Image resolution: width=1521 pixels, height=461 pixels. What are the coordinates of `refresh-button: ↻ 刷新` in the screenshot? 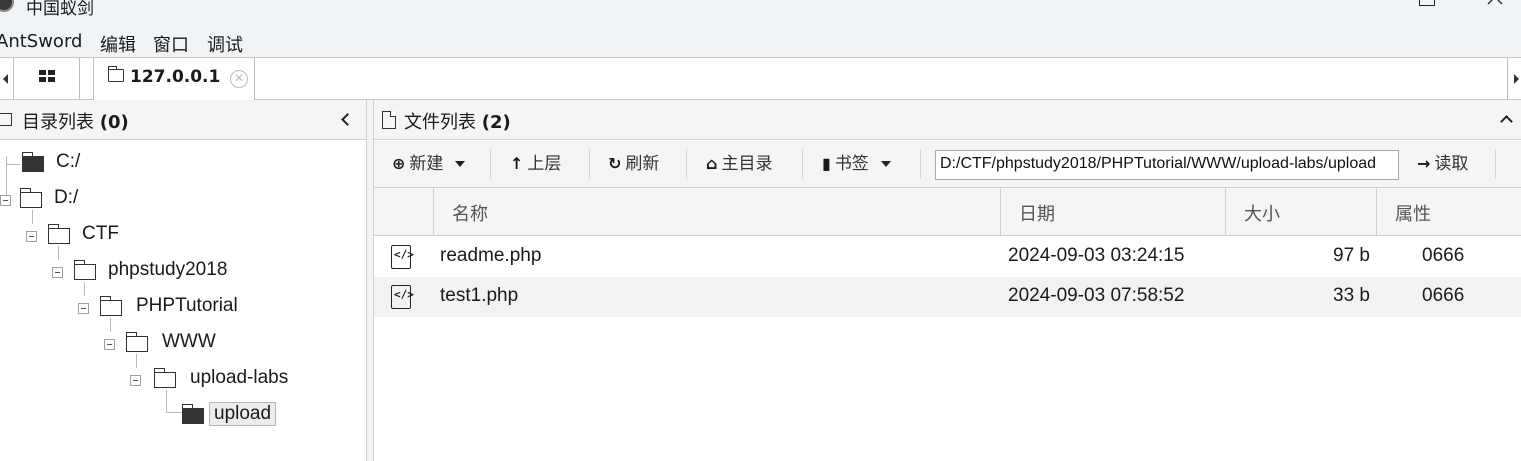 It's located at (633, 164).